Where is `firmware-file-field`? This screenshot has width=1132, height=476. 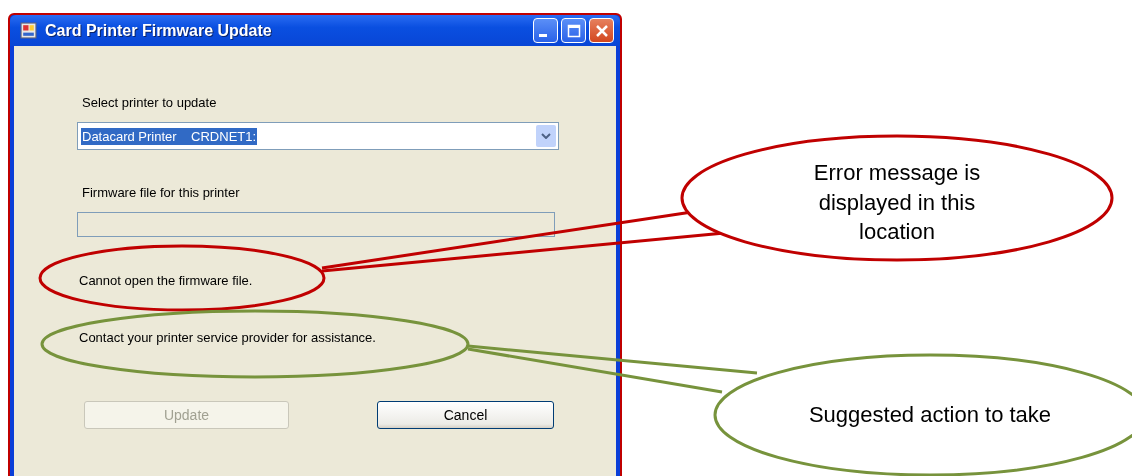 firmware-file-field is located at coordinates (316, 224).